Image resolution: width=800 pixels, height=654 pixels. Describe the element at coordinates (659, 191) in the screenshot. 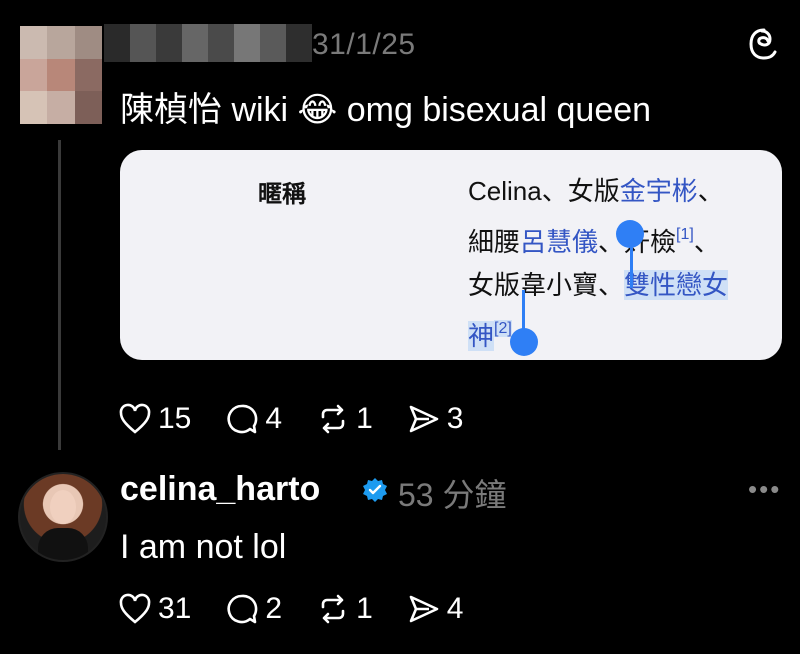

I see `wiki-link: 金宇彬` at that location.